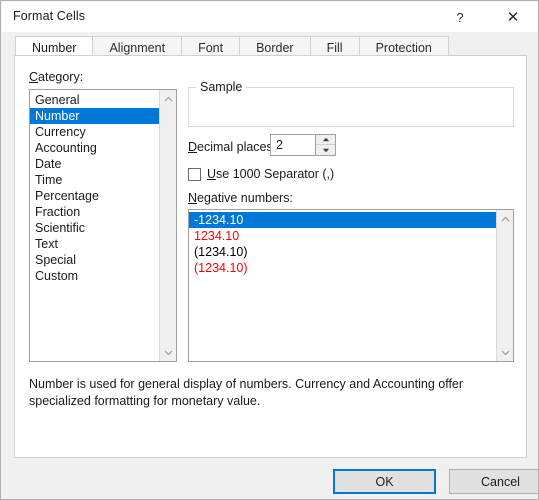 This screenshot has width=539, height=500. What do you see at coordinates (94, 260) in the screenshot?
I see `list-item: Special` at bounding box center [94, 260].